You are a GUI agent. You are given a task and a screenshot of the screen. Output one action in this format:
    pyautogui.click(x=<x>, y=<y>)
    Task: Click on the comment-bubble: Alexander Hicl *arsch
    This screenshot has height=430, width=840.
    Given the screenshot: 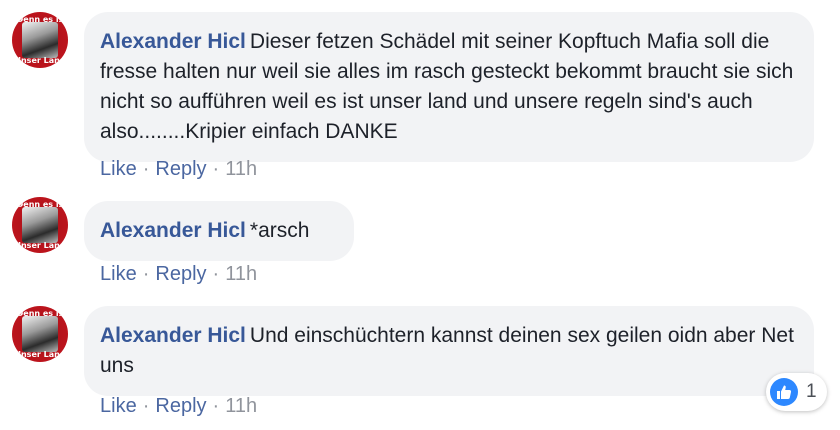 What is the action you would take?
    pyautogui.click(x=219, y=231)
    